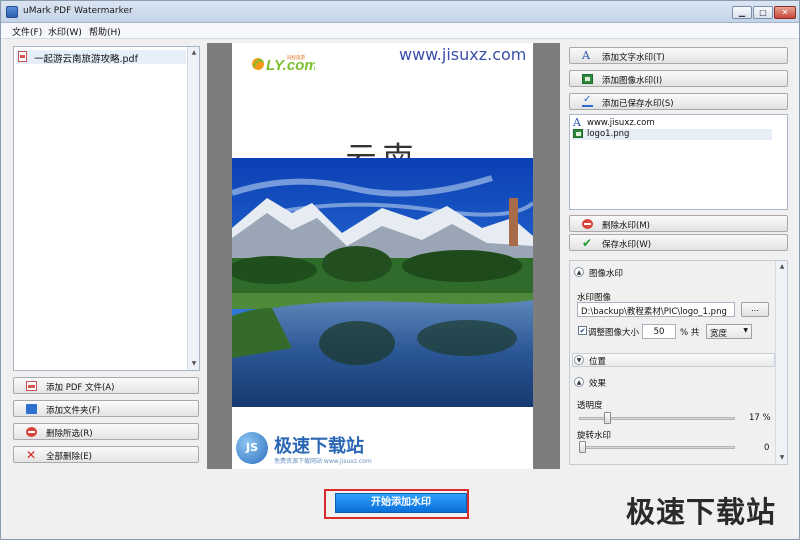 The height and width of the screenshot is (540, 800). I want to click on add-saved-watermark-button: 添加已保存水印(S), so click(678, 101).